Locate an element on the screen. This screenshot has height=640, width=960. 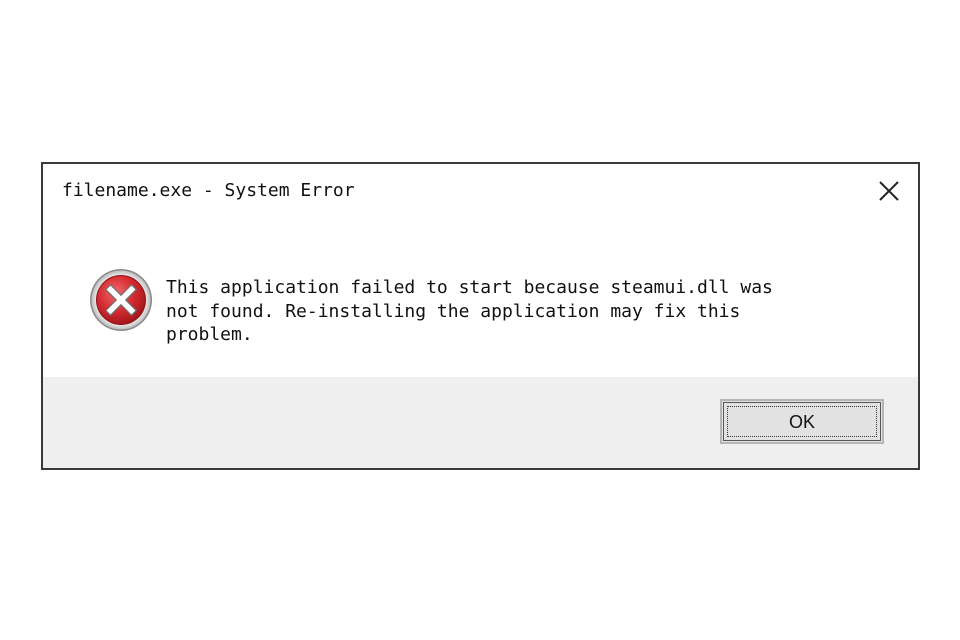
close-button is located at coordinates (889, 191).